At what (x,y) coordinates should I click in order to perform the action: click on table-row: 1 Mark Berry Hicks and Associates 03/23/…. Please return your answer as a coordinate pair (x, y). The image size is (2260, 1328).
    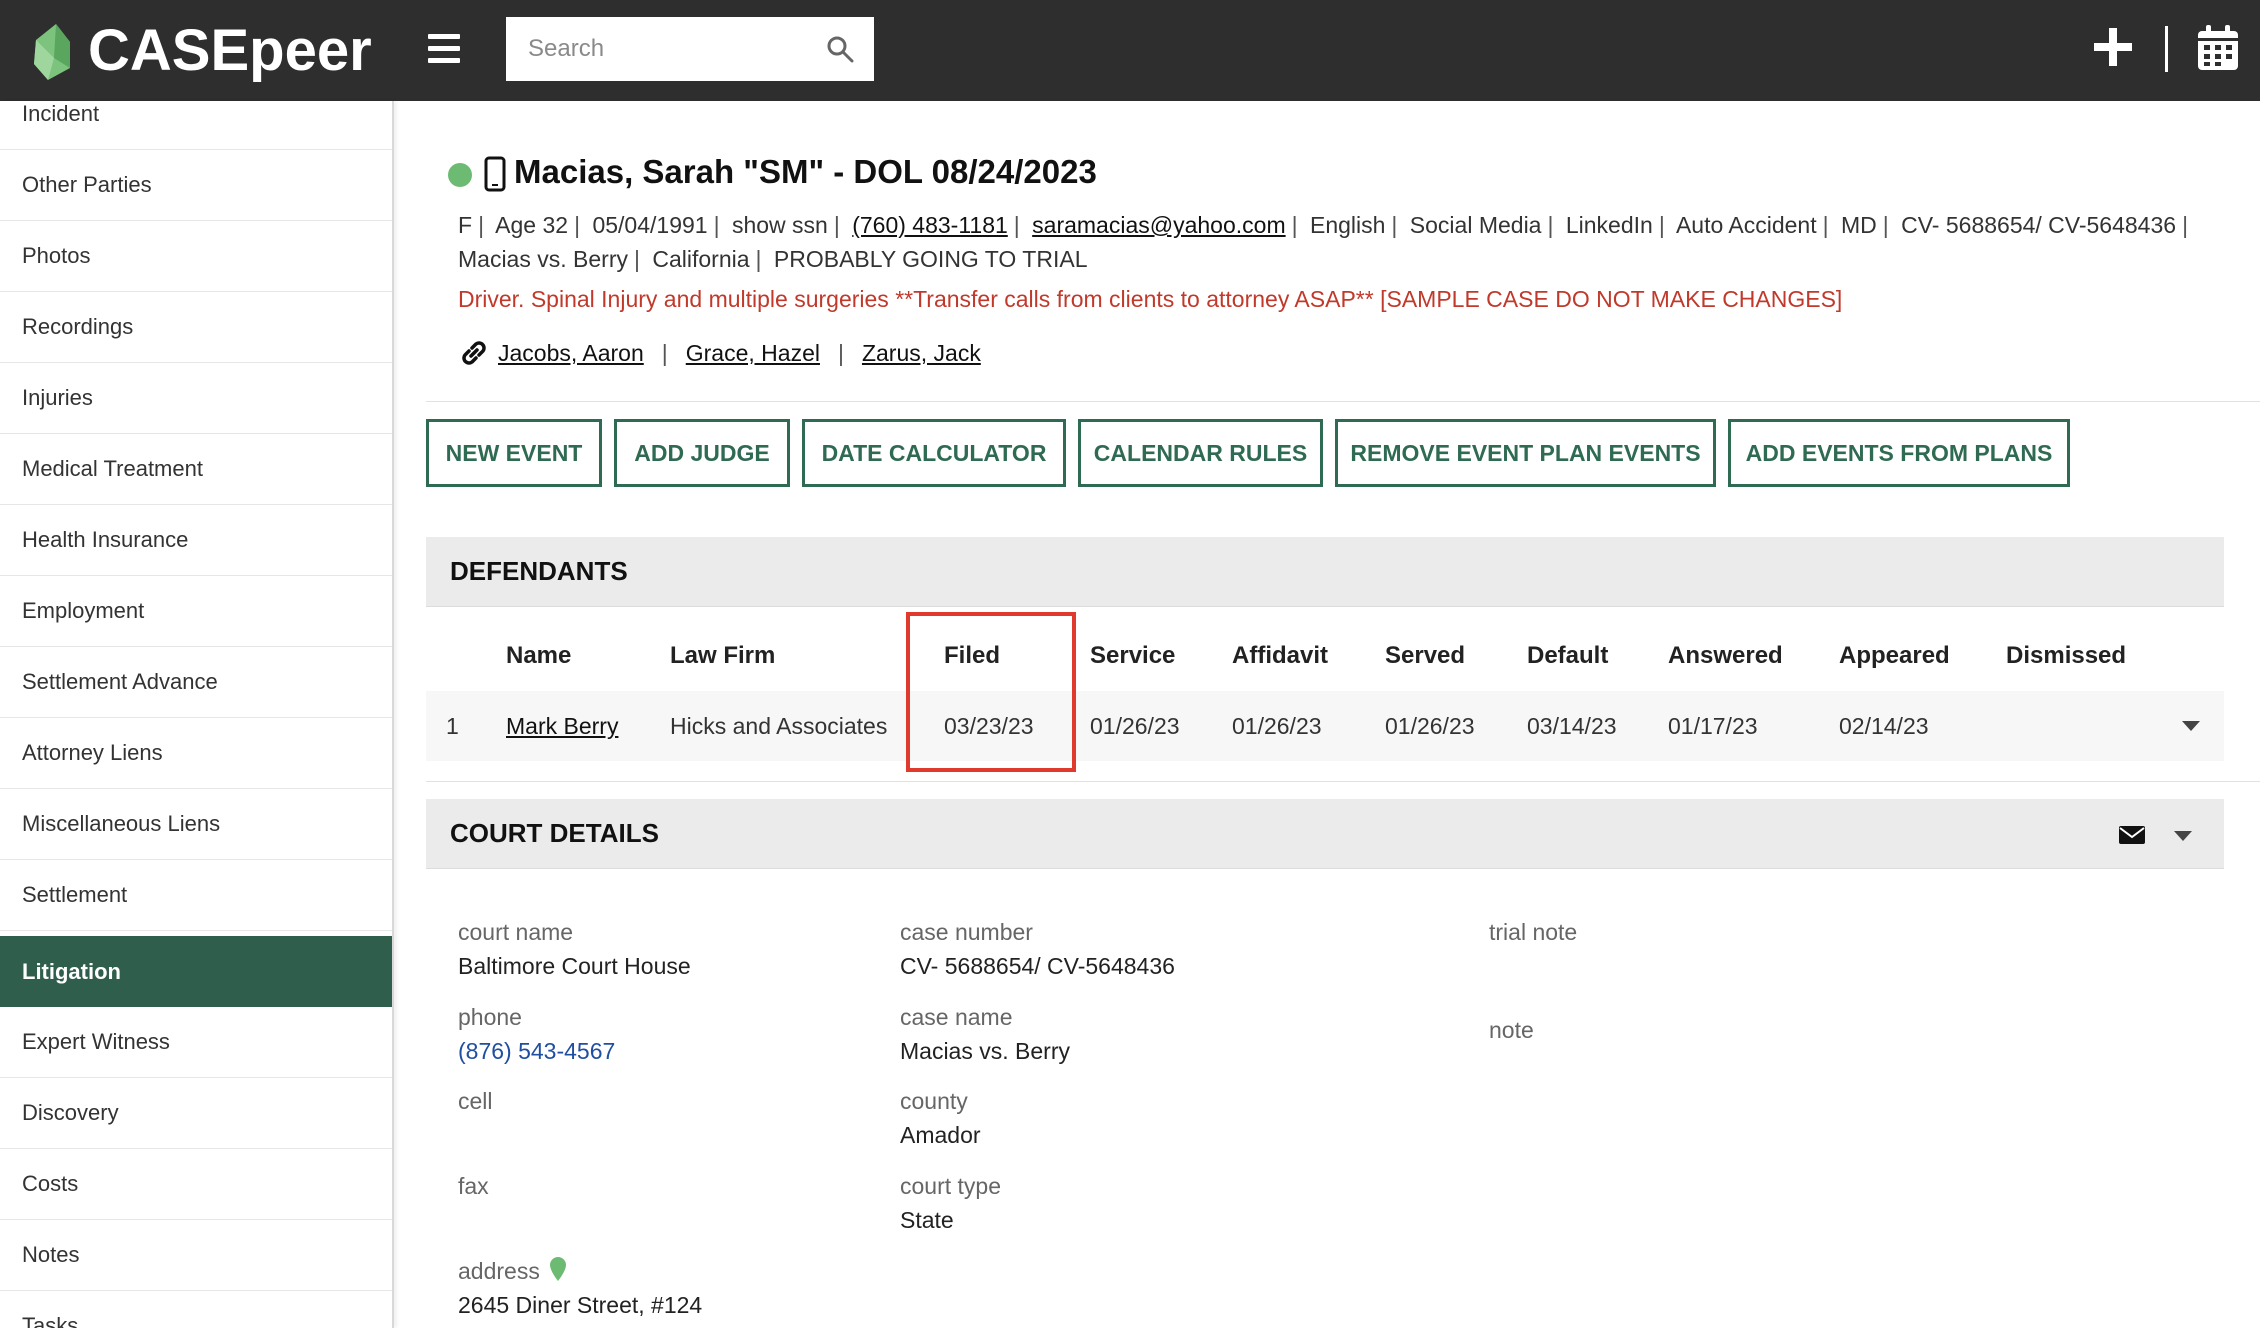
    Looking at the image, I should click on (1325, 726).